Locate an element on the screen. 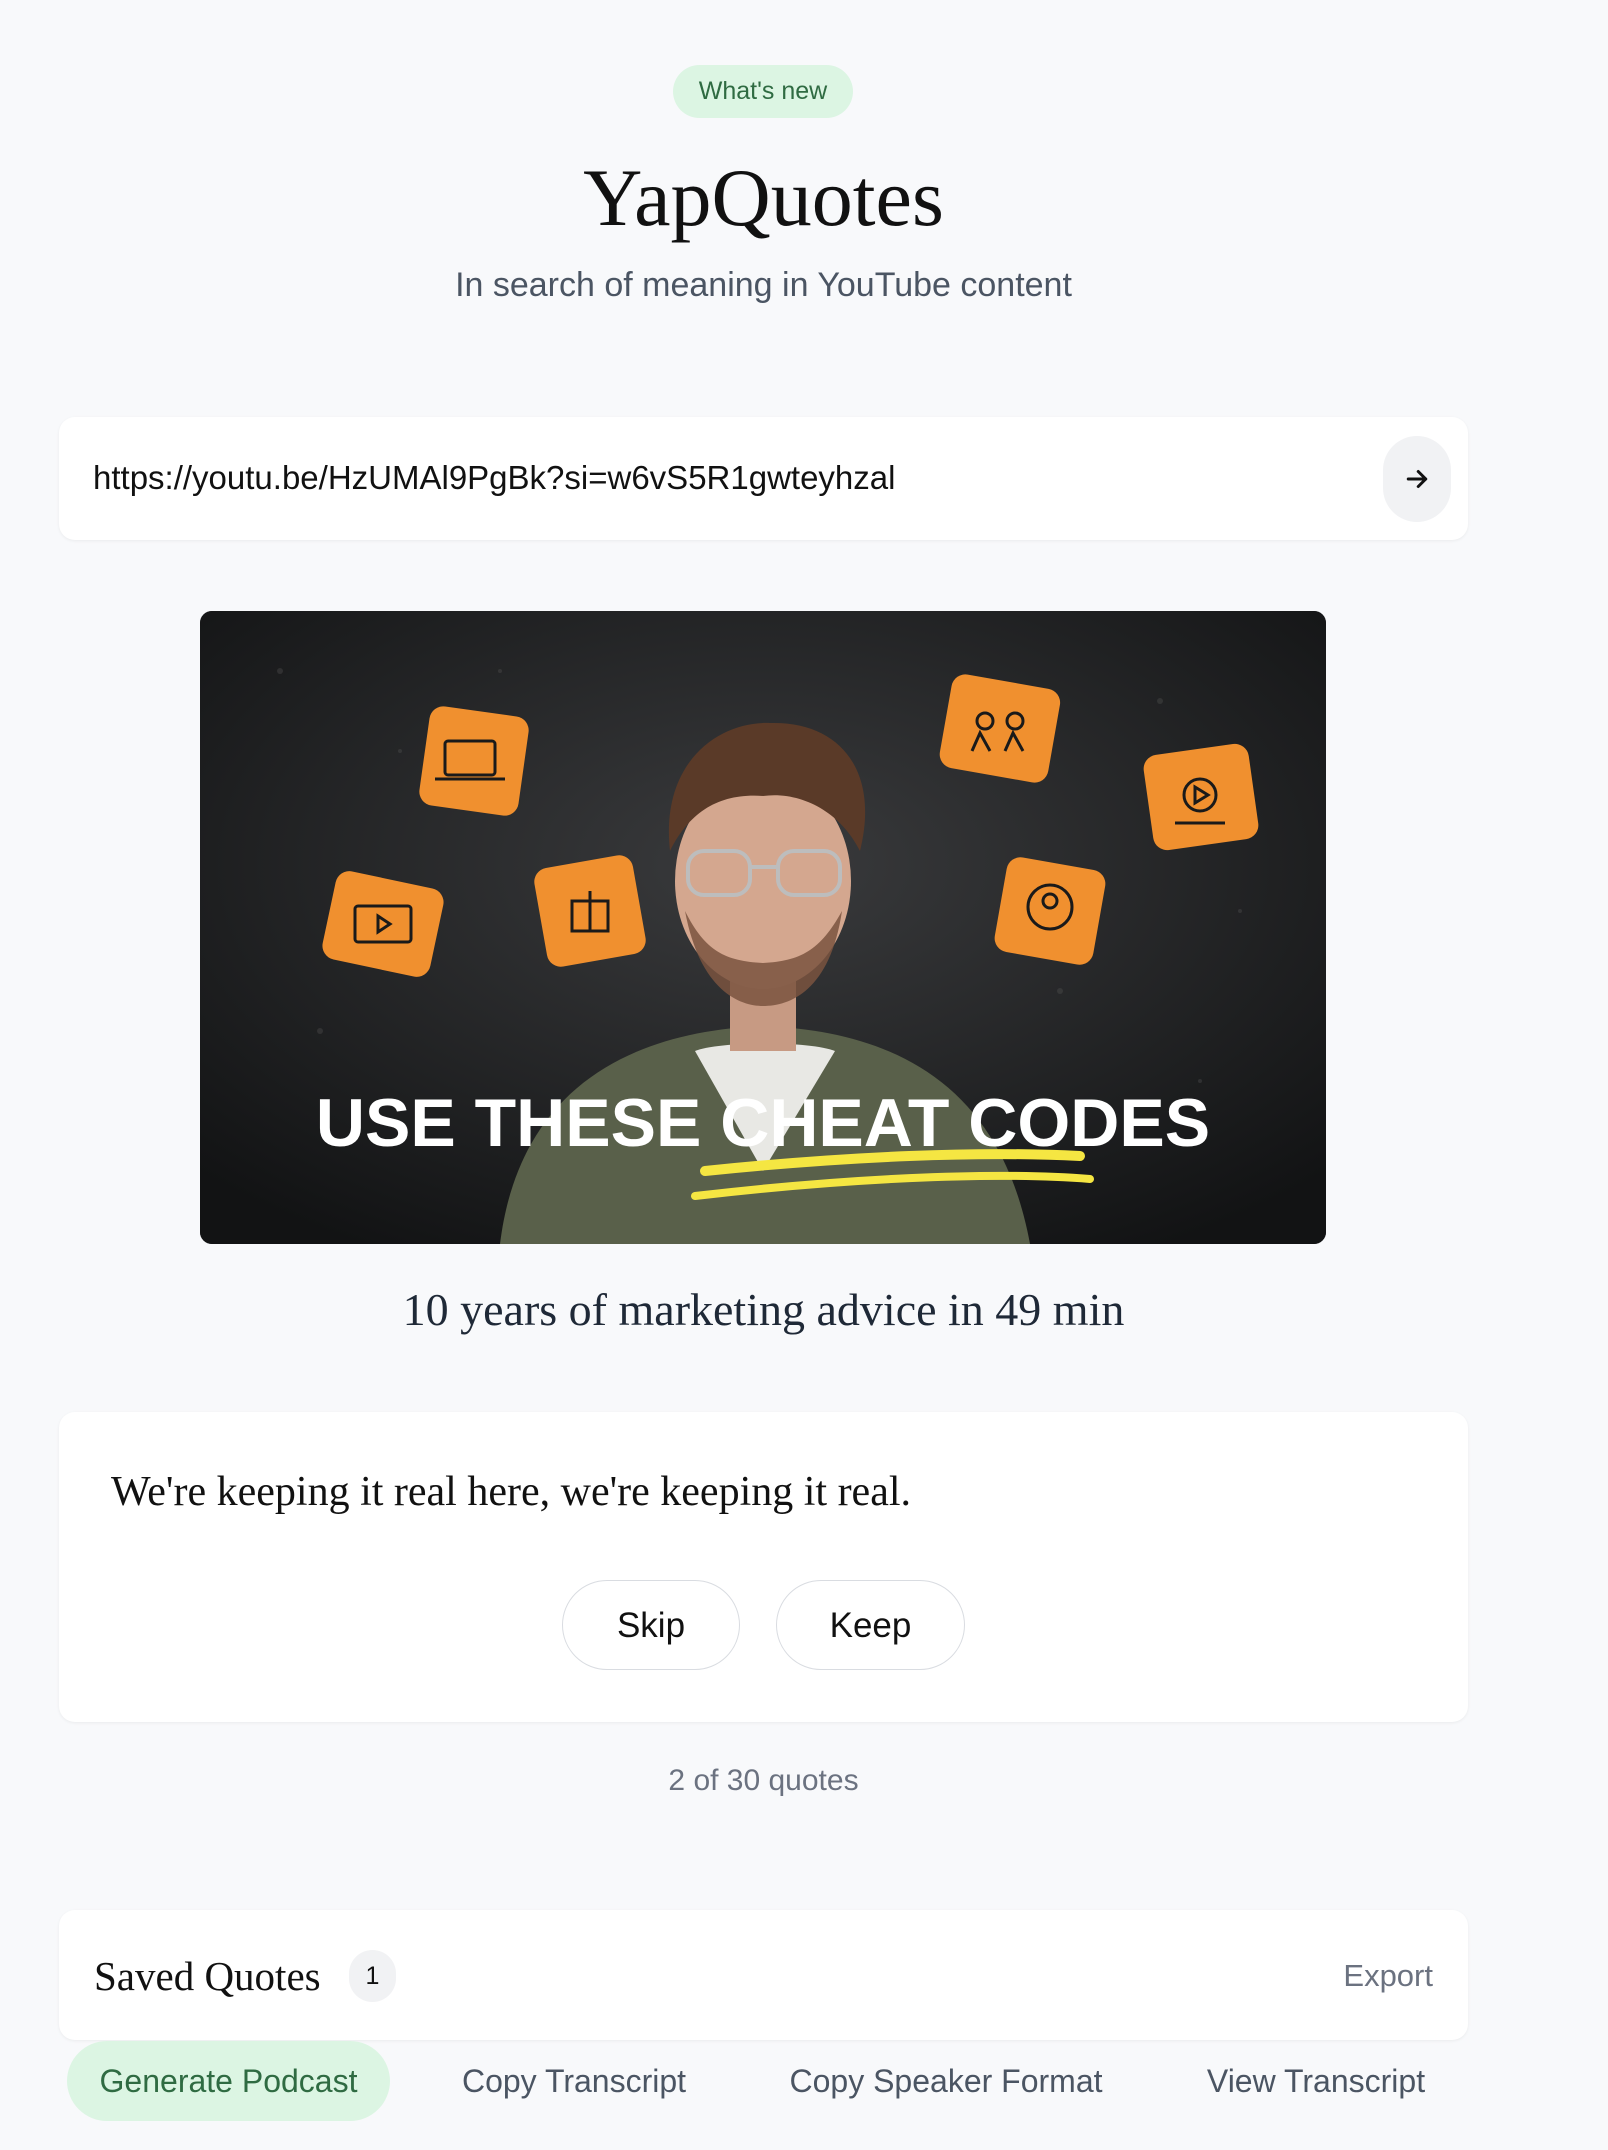 This screenshot has width=1608, height=2150. submit-url-button is located at coordinates (1417, 479).